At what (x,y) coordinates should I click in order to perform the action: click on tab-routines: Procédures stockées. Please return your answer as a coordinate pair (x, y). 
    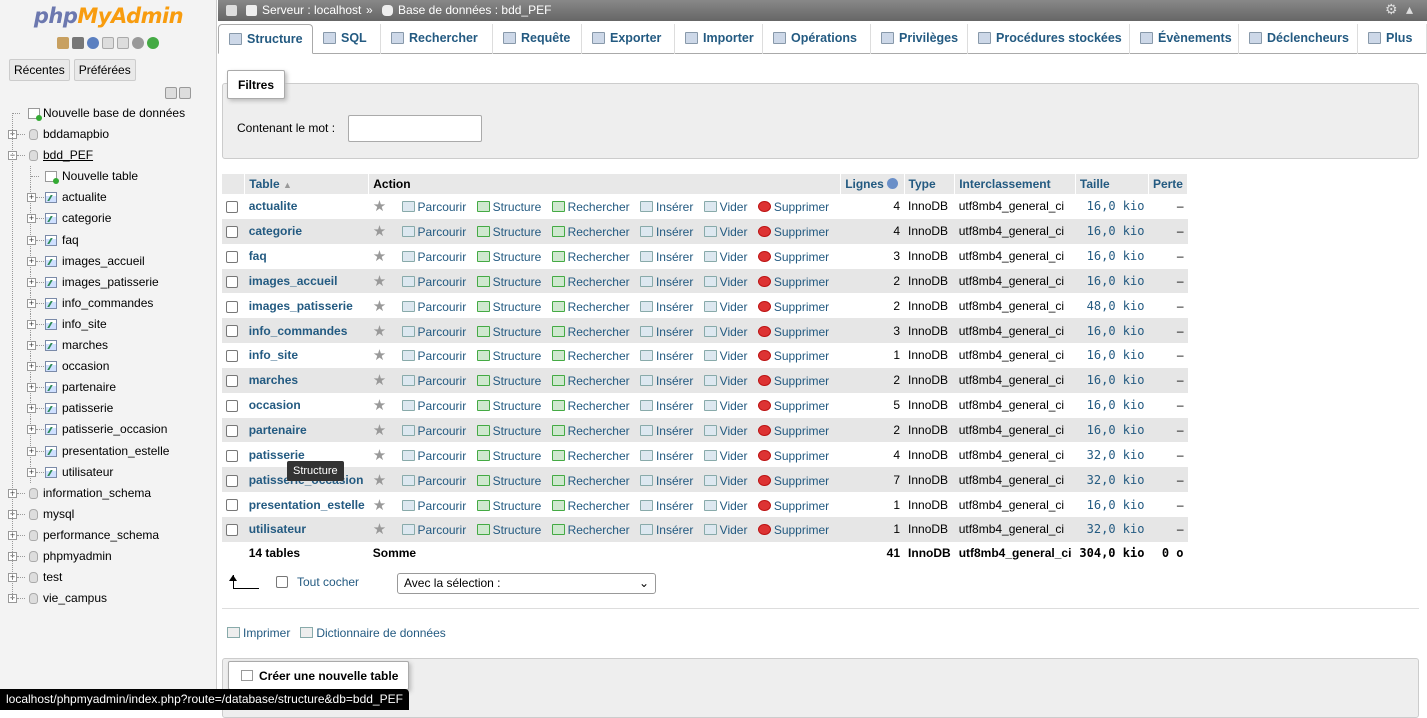
    Looking at the image, I should click on (1049, 39).